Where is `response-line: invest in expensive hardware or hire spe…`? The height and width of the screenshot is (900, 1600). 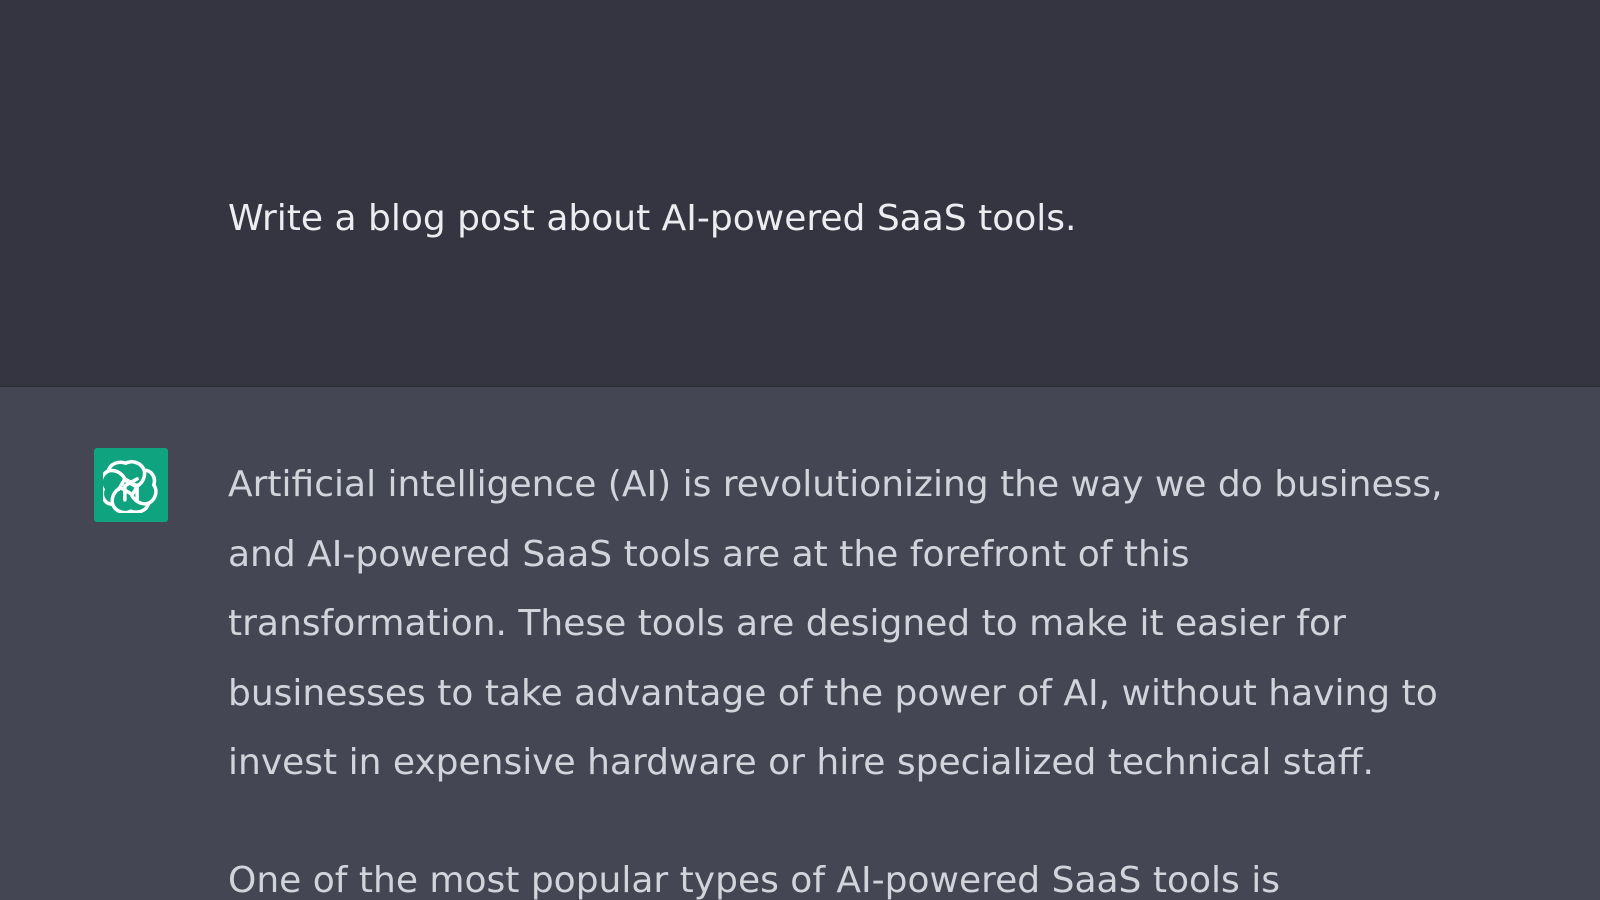
response-line: invest in expensive hardware or hire spe… is located at coordinates (801, 762).